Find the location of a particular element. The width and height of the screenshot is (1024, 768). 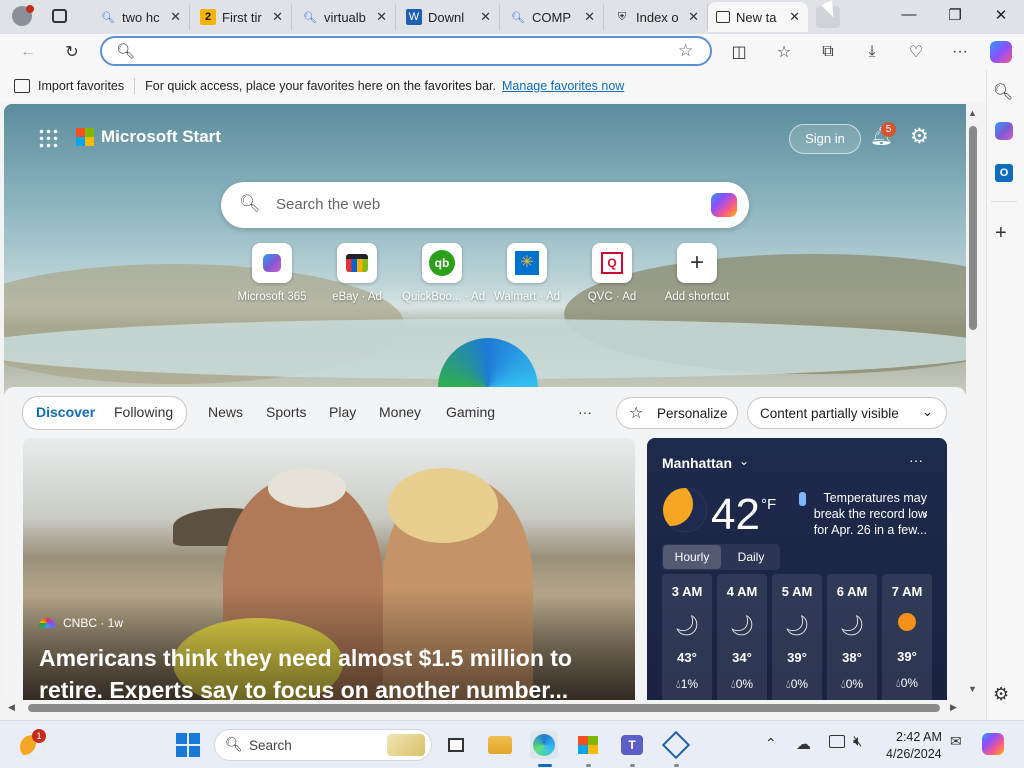

tab-news: News is located at coordinates (225, 412).